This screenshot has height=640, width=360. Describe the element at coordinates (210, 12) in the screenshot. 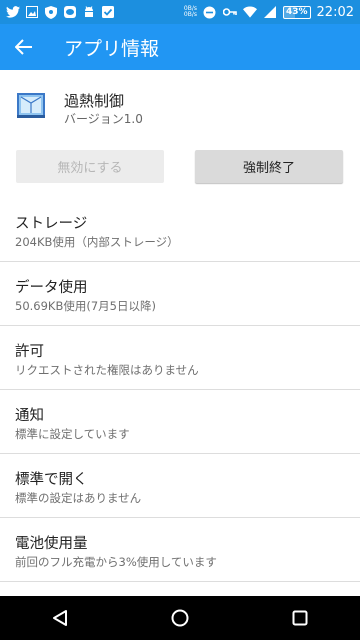

I see `do-not-disturb-icon` at that location.